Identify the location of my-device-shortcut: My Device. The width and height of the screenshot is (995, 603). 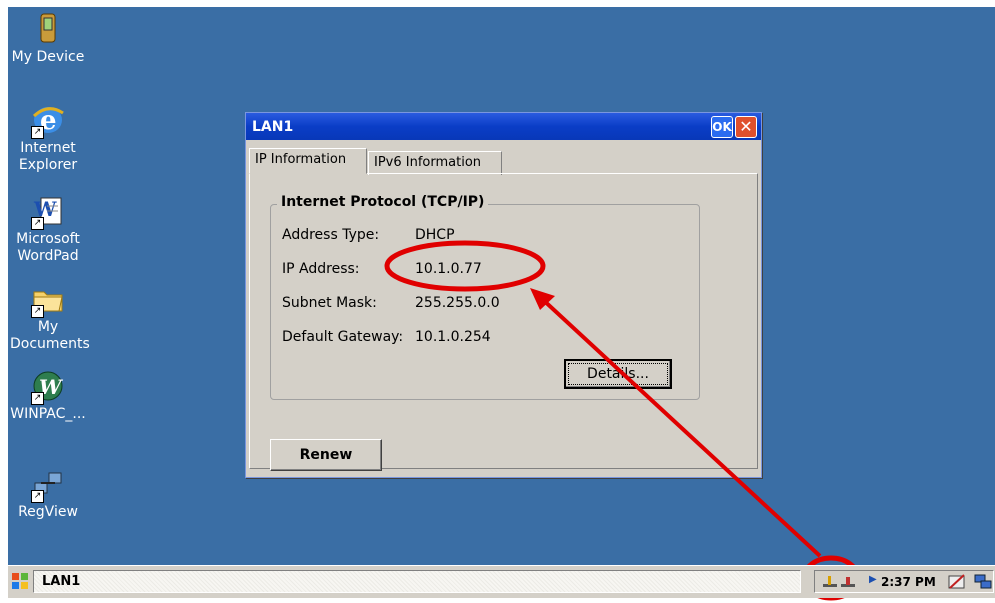
(48, 39).